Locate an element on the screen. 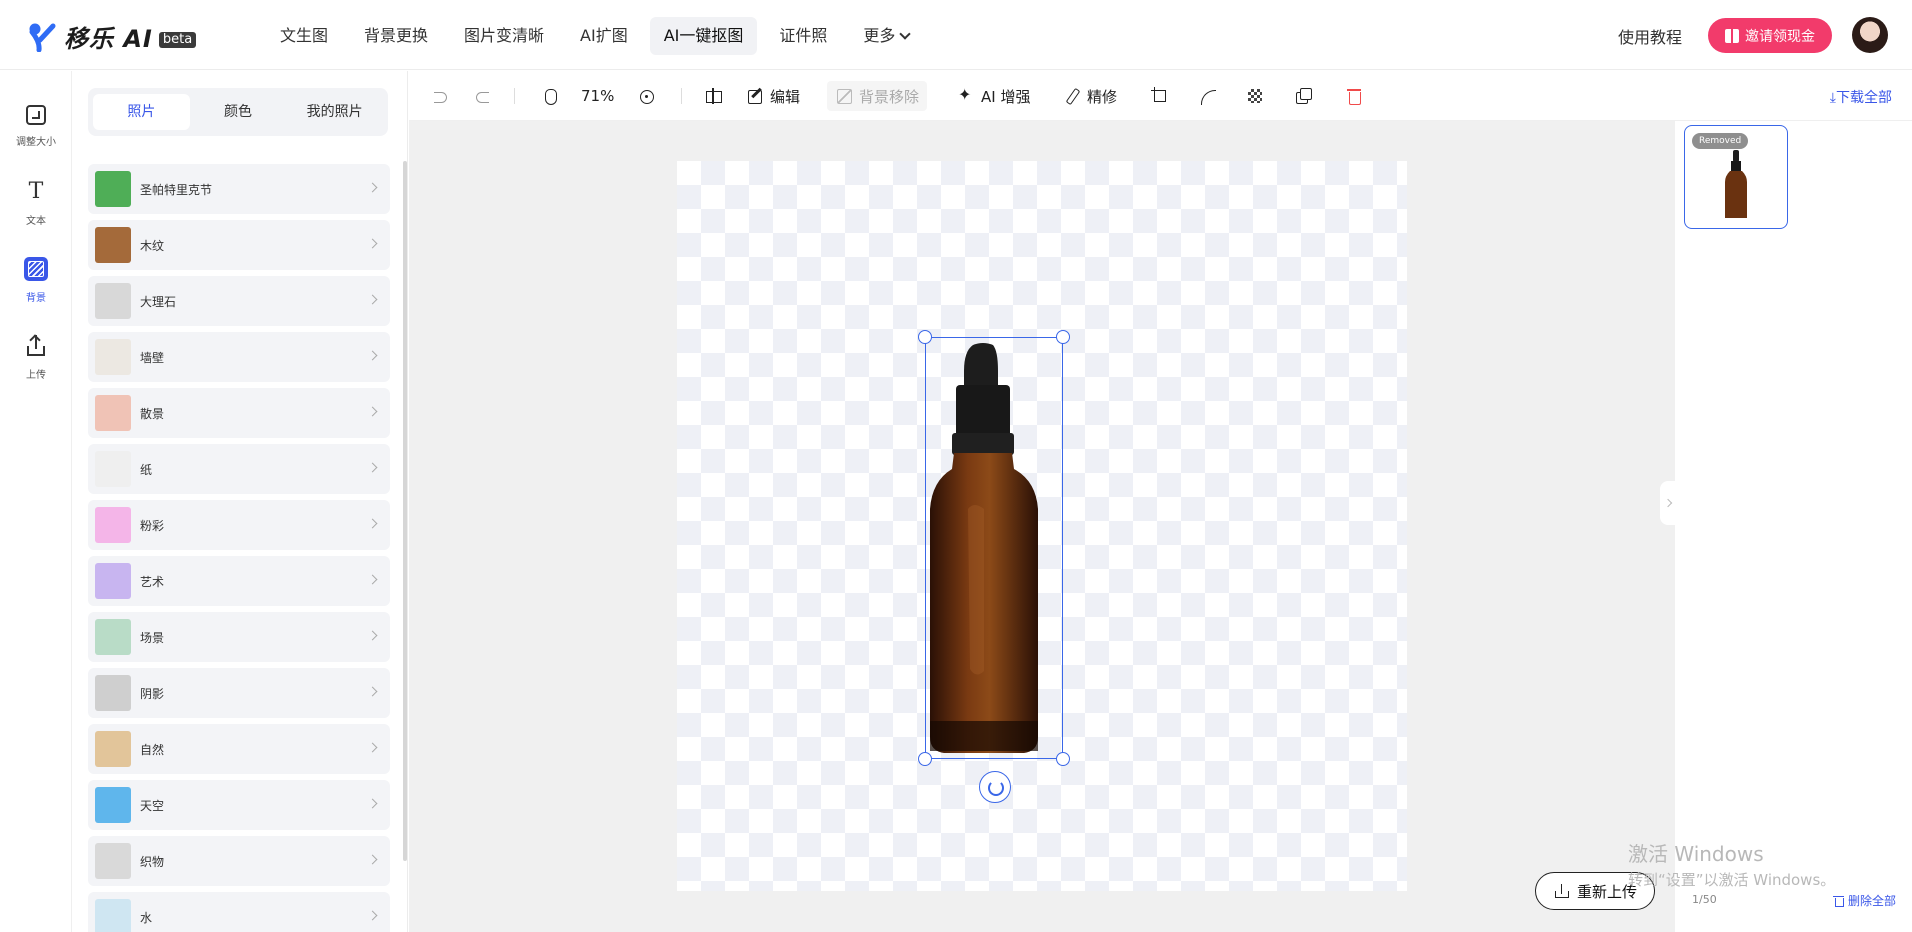 This screenshot has height=932, width=1912. beta-badge: beta is located at coordinates (177, 40).